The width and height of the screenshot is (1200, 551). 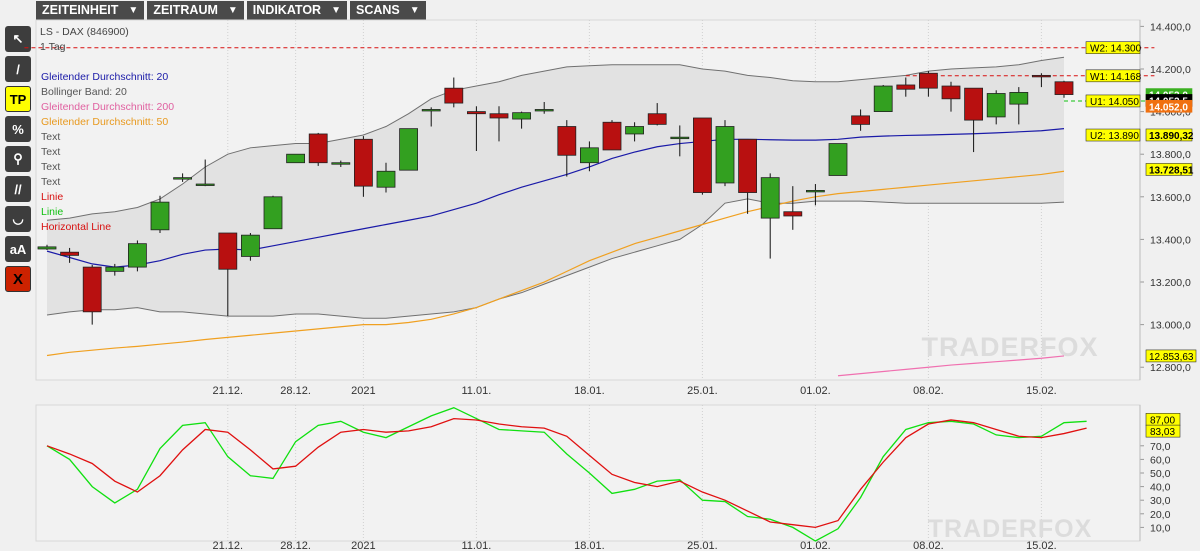 I want to click on osc-y-tick-label: 20,0, so click(x=1160, y=515).